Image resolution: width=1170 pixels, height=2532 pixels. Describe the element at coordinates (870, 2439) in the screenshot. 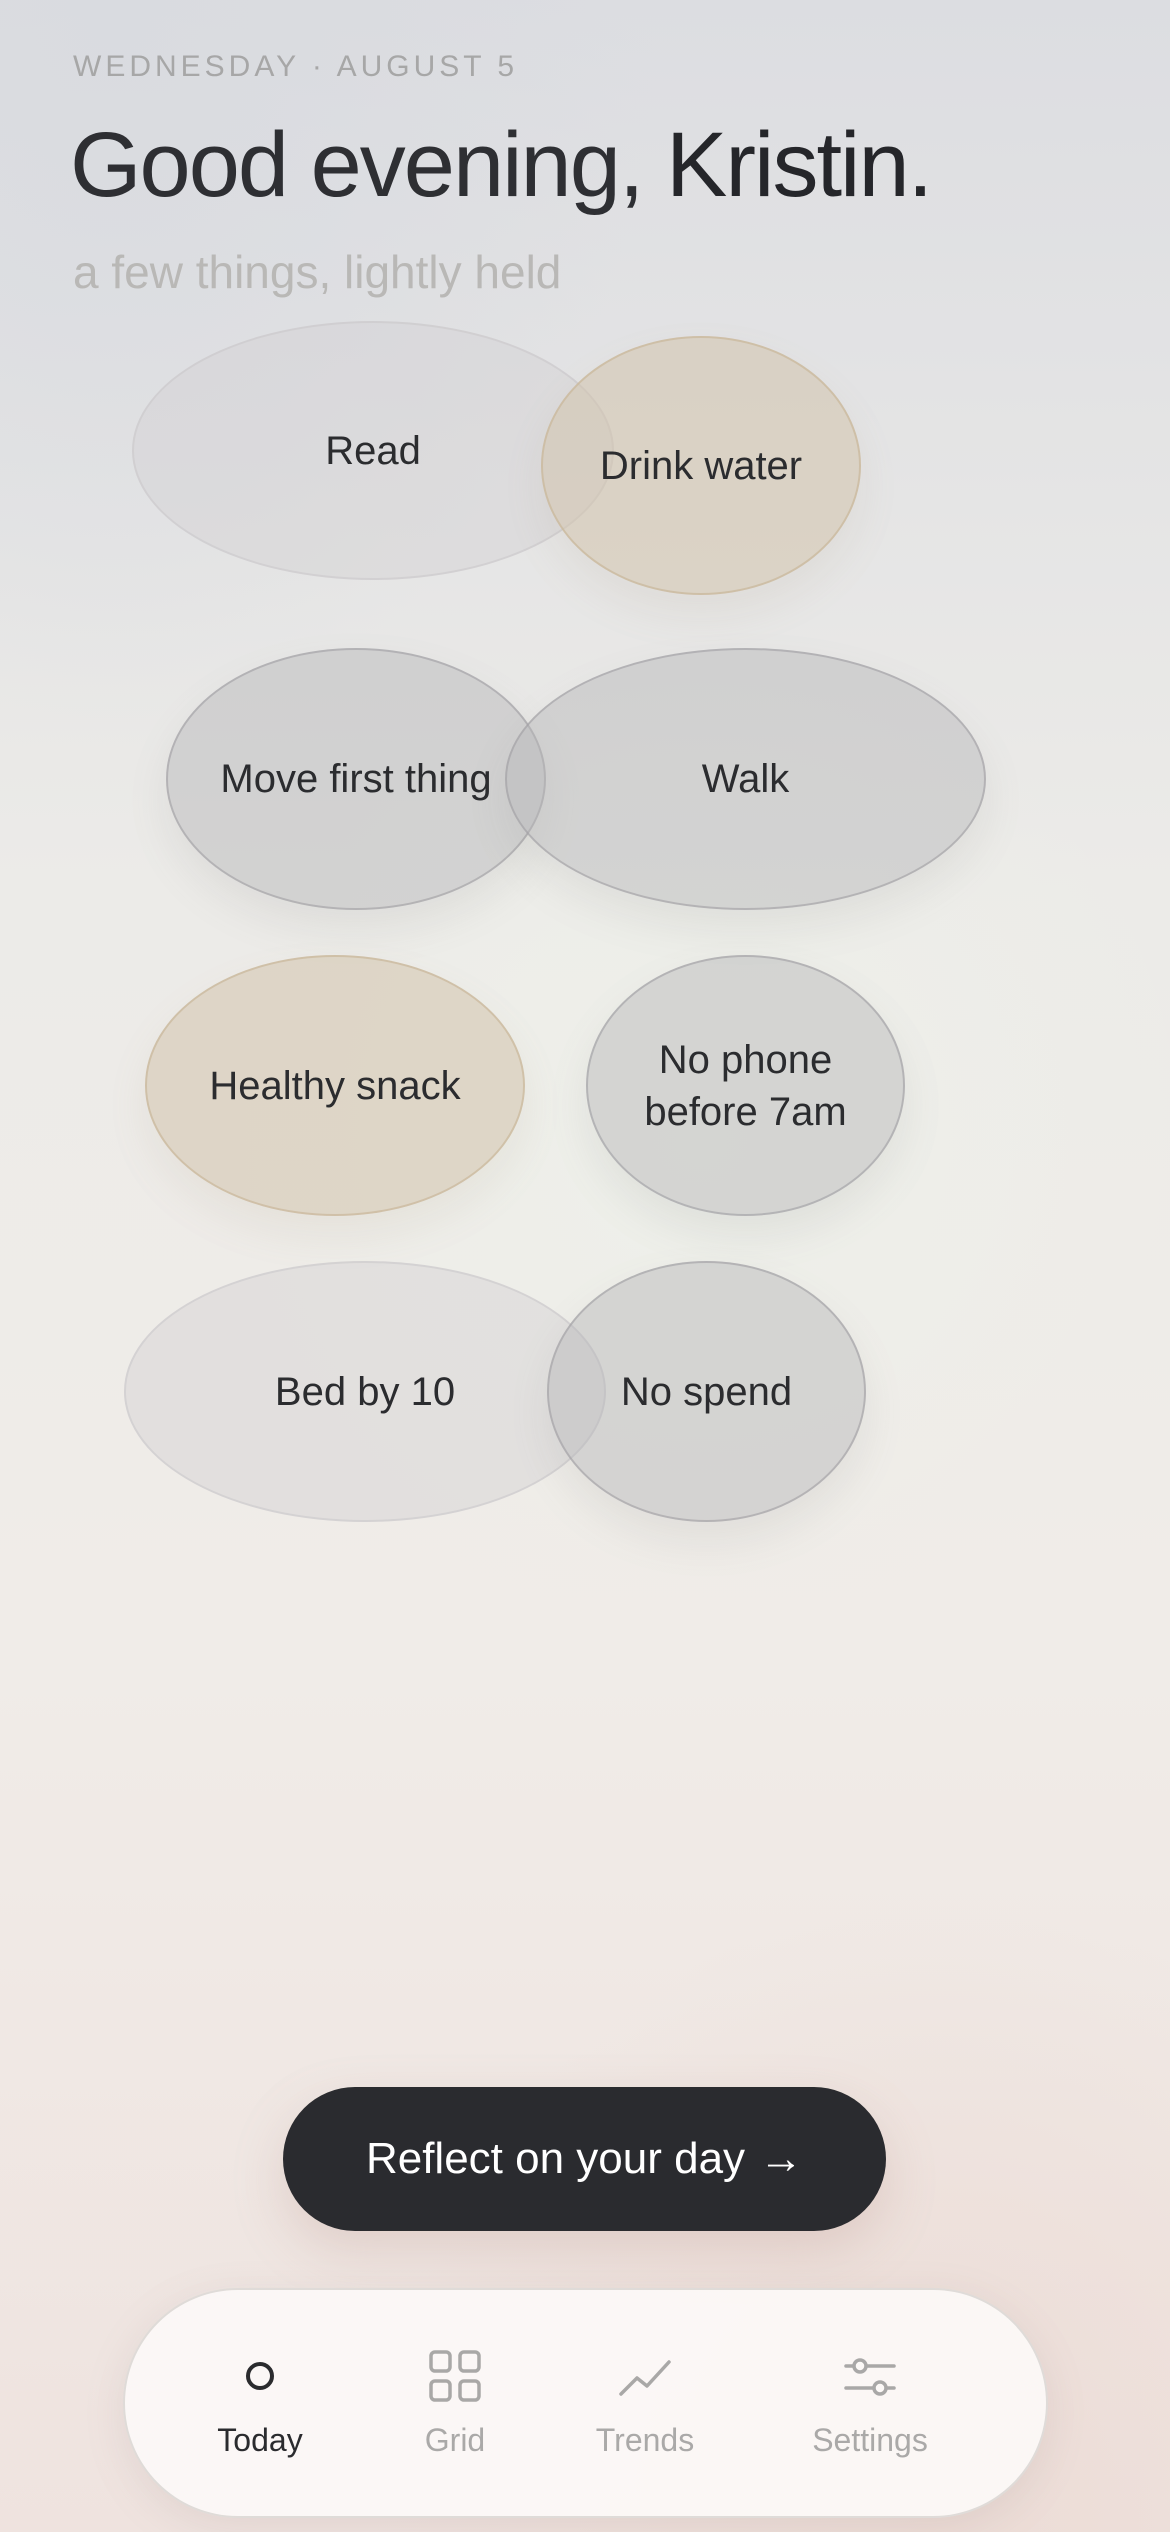

I see `tab-label: Settings` at that location.